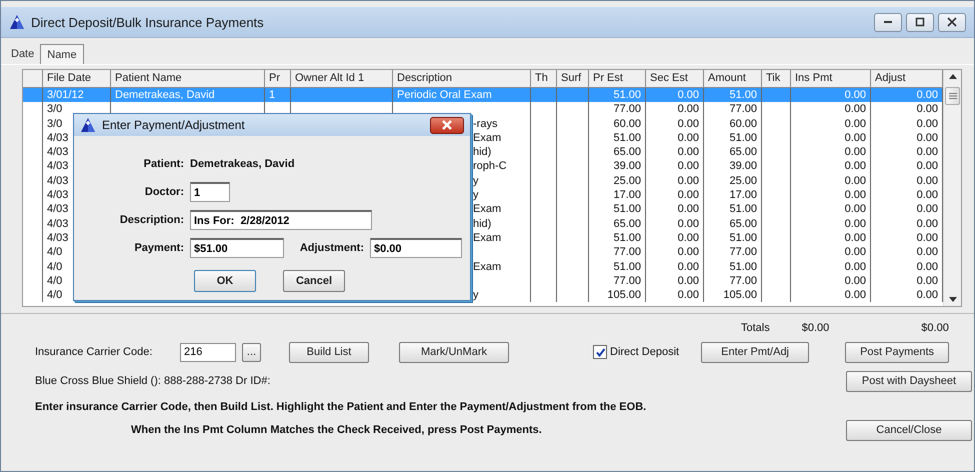  I want to click on column-header: Pr Est, so click(617, 78).